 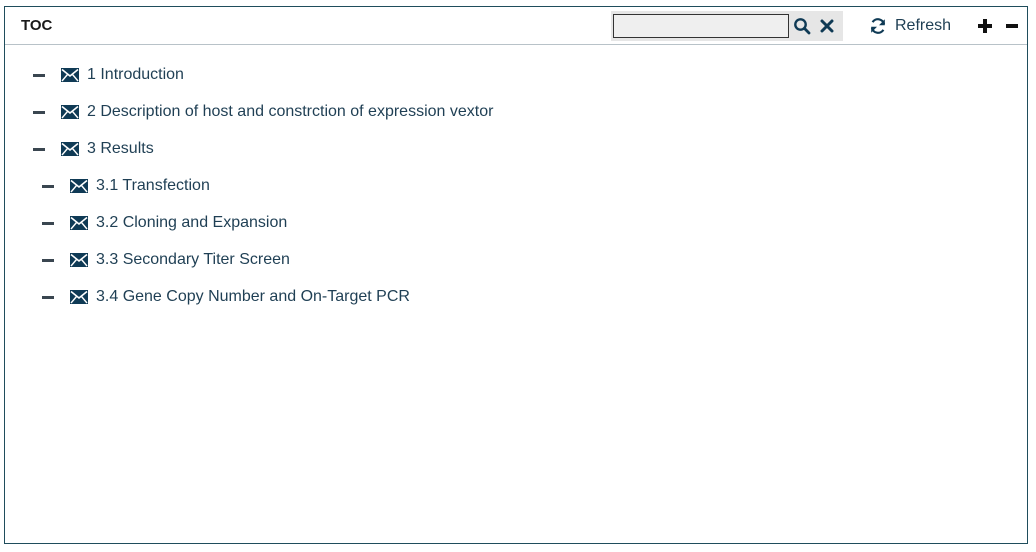 I want to click on search-input, so click(x=701, y=26).